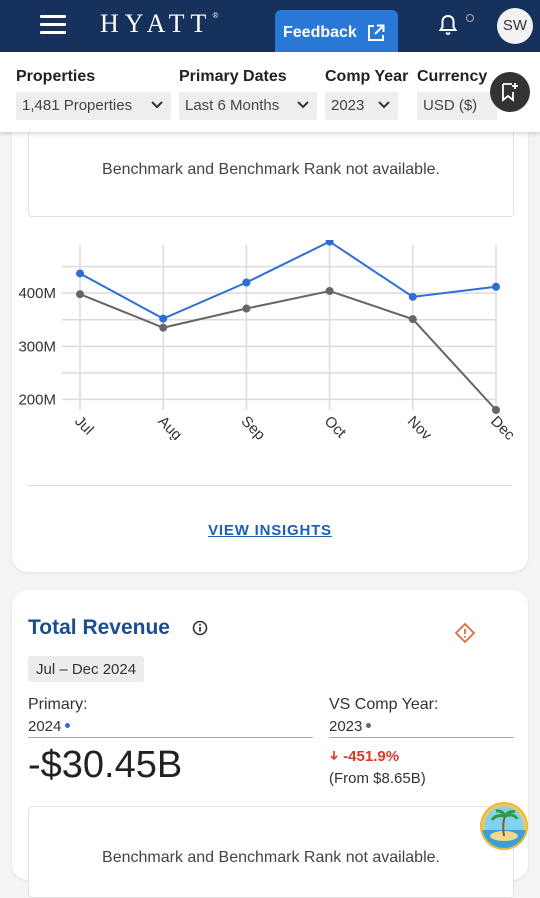  What do you see at coordinates (369, 725) in the screenshot?
I see `comp-series-dot` at bounding box center [369, 725].